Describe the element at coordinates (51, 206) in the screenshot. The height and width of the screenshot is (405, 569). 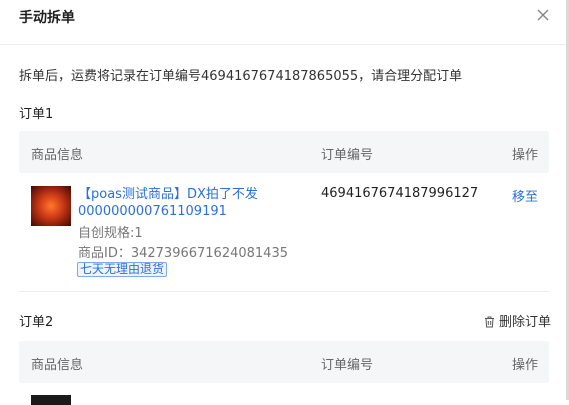
I see `product-thumbnail` at that location.